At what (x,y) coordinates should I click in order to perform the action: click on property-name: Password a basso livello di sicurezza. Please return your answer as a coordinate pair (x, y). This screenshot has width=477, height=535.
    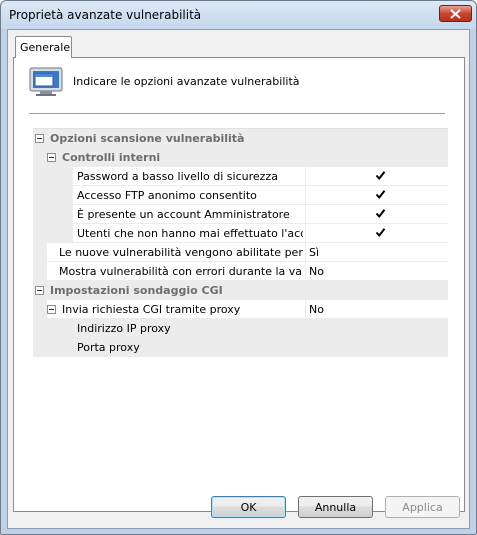
    Looking at the image, I should click on (177, 176).